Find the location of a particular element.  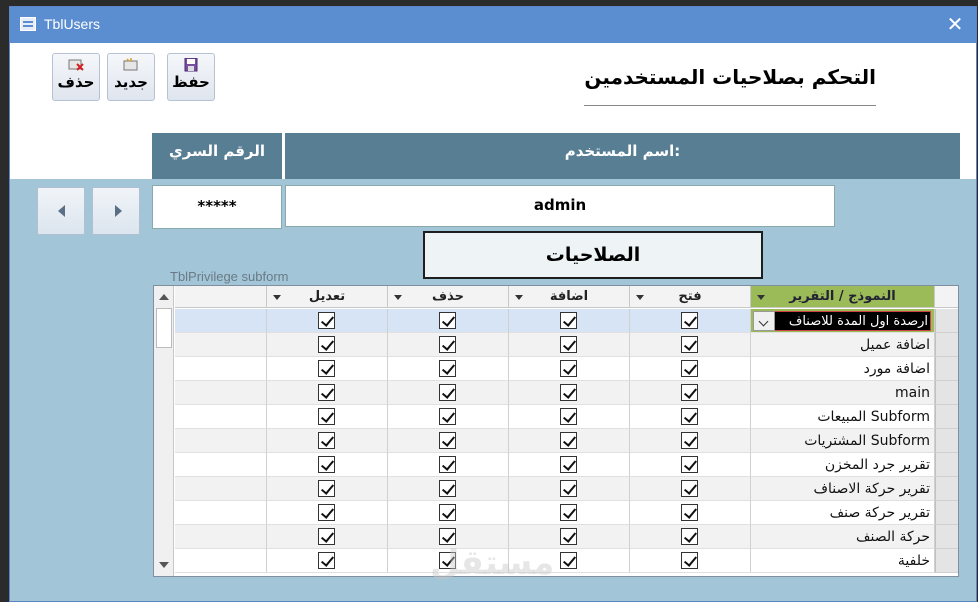

form-report-combo: ارصدة اول المدة للاصناف is located at coordinates (842, 321).